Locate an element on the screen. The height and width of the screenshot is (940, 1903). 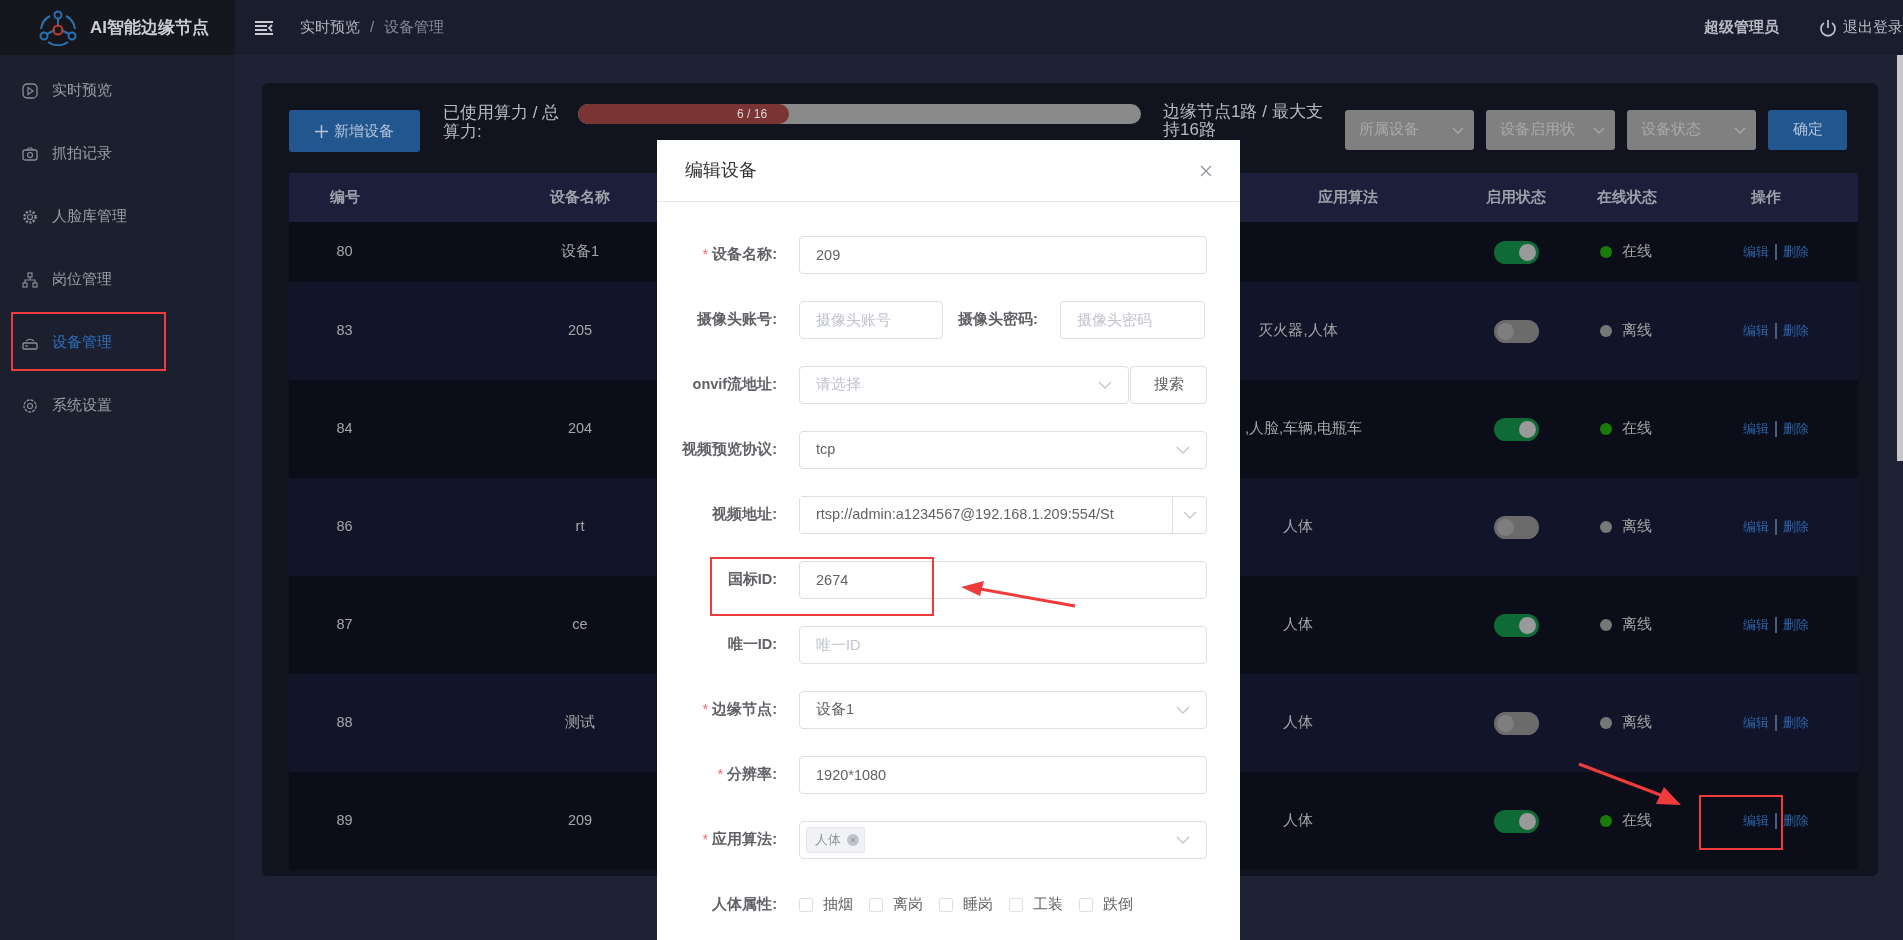
usage-label: 已使用算力 / 总算力: is located at coordinates (502, 122).